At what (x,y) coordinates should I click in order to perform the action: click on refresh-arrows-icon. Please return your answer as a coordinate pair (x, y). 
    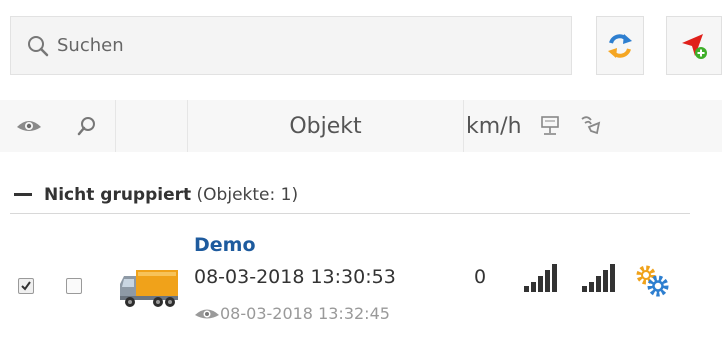
    Looking at the image, I should click on (620, 45).